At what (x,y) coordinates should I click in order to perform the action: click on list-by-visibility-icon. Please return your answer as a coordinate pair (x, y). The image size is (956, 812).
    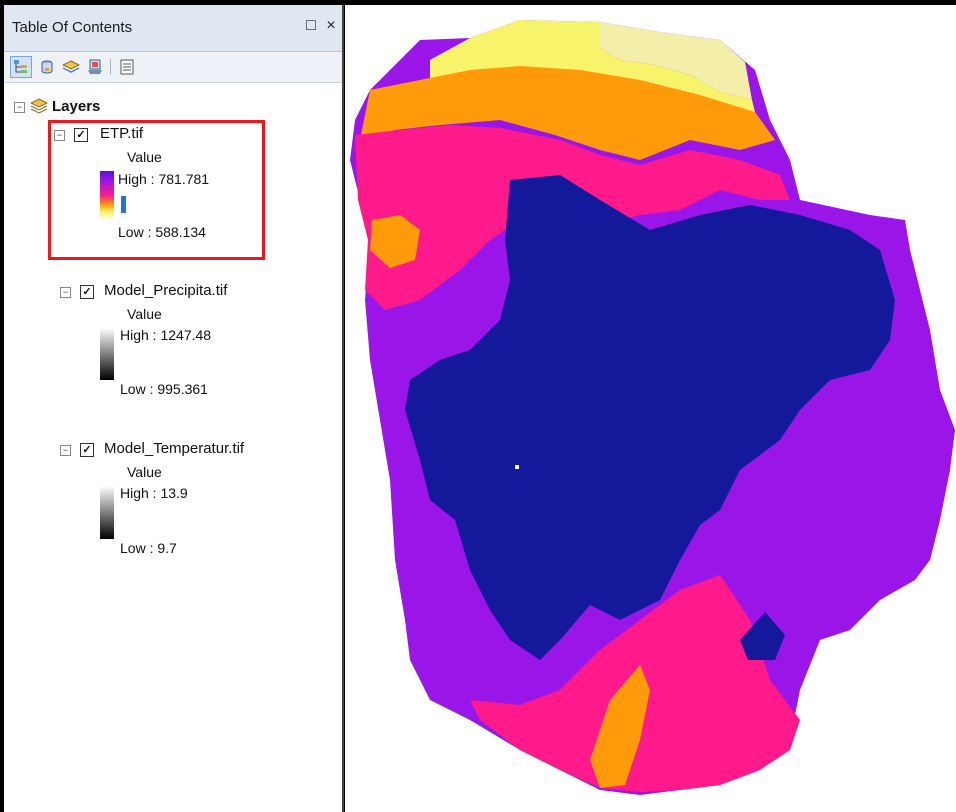
    Looking at the image, I should click on (71, 67).